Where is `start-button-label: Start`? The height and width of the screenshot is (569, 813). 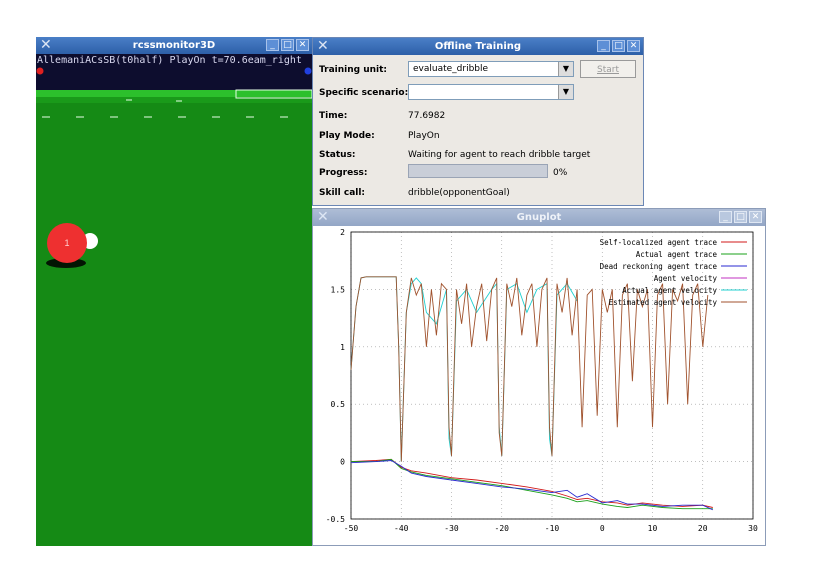
start-button-label: Start is located at coordinates (608, 70).